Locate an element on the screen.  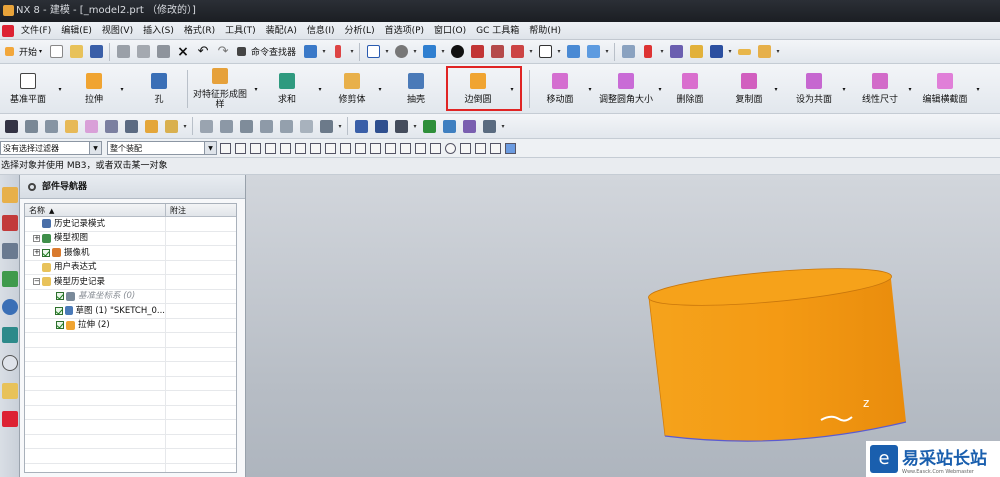
pin-icon is located at coordinates (32, 187).